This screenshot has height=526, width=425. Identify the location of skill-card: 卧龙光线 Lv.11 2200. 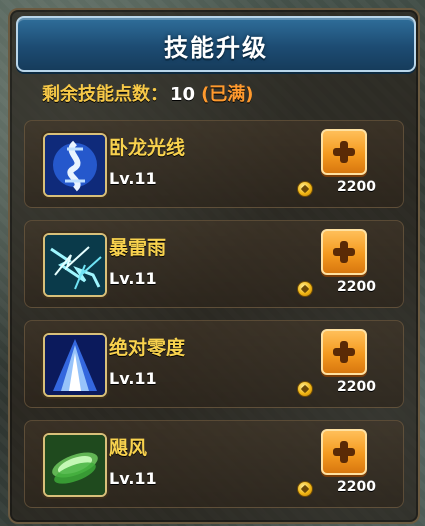
(214, 164).